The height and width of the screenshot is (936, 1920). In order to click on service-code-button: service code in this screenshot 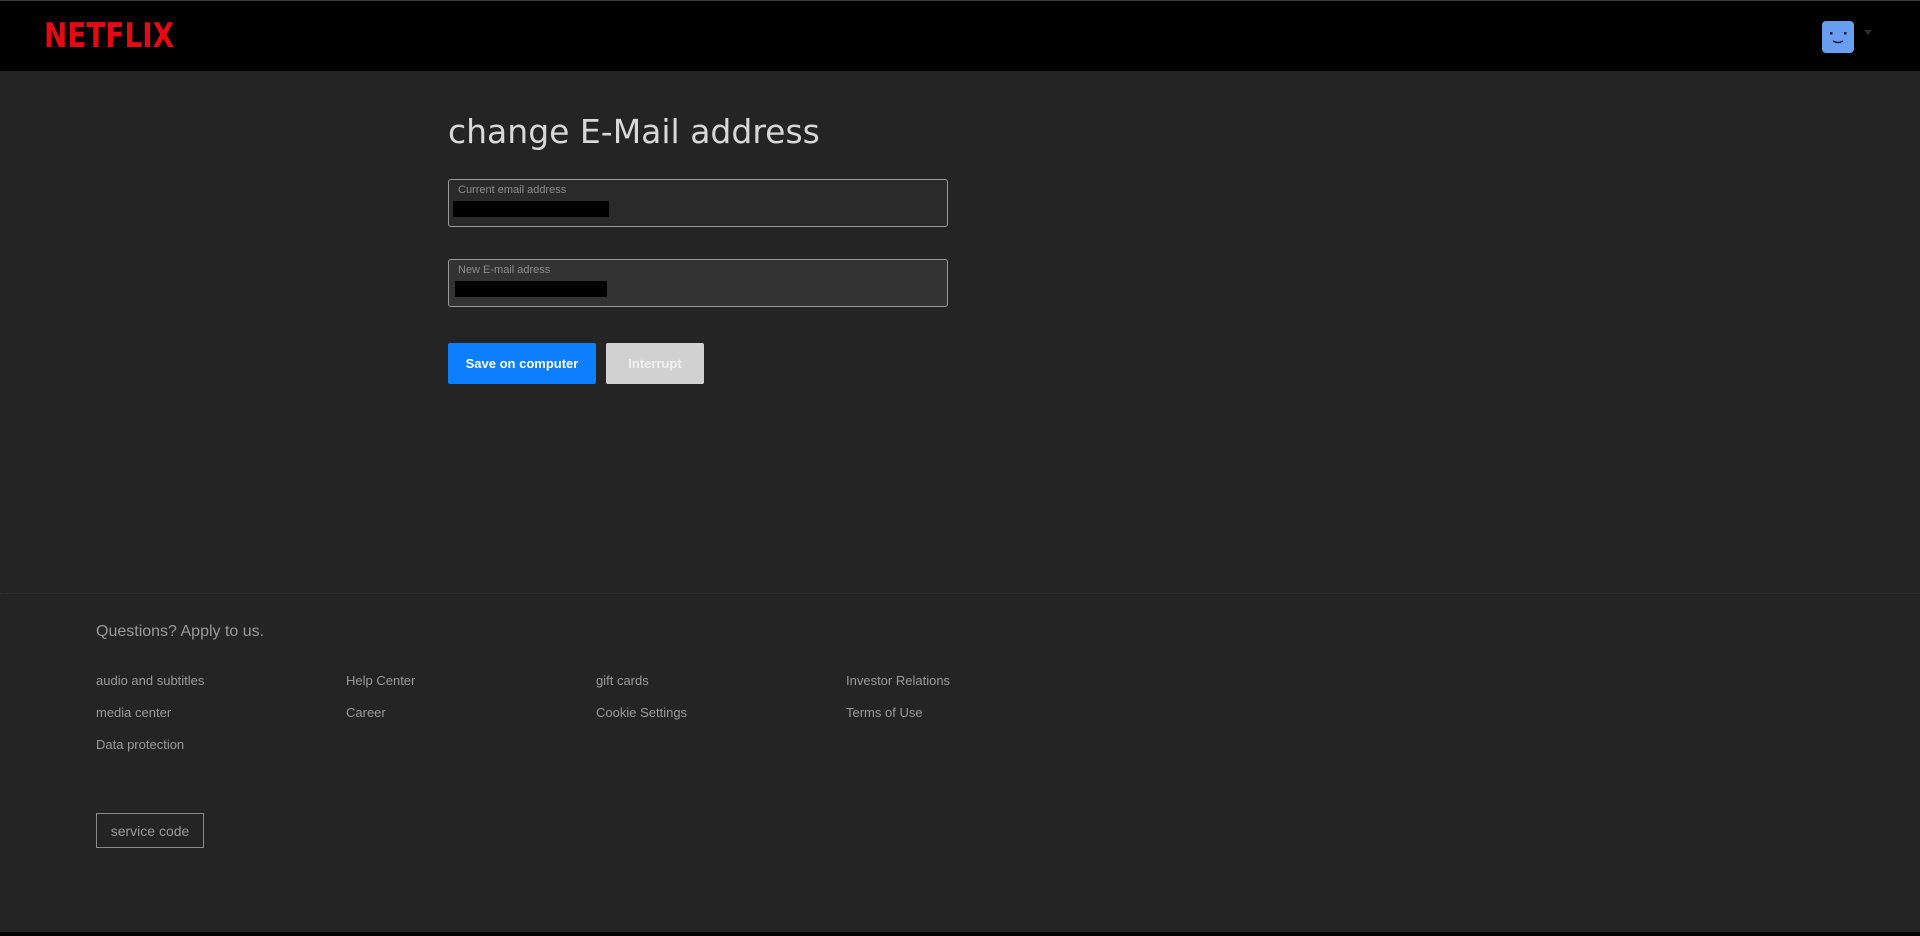, I will do `click(150, 830)`.